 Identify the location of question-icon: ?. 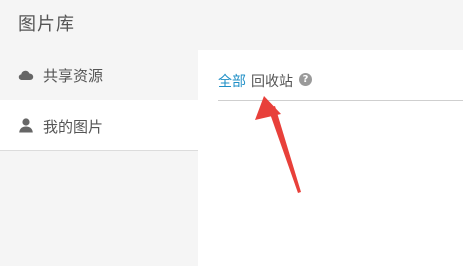
(305, 79).